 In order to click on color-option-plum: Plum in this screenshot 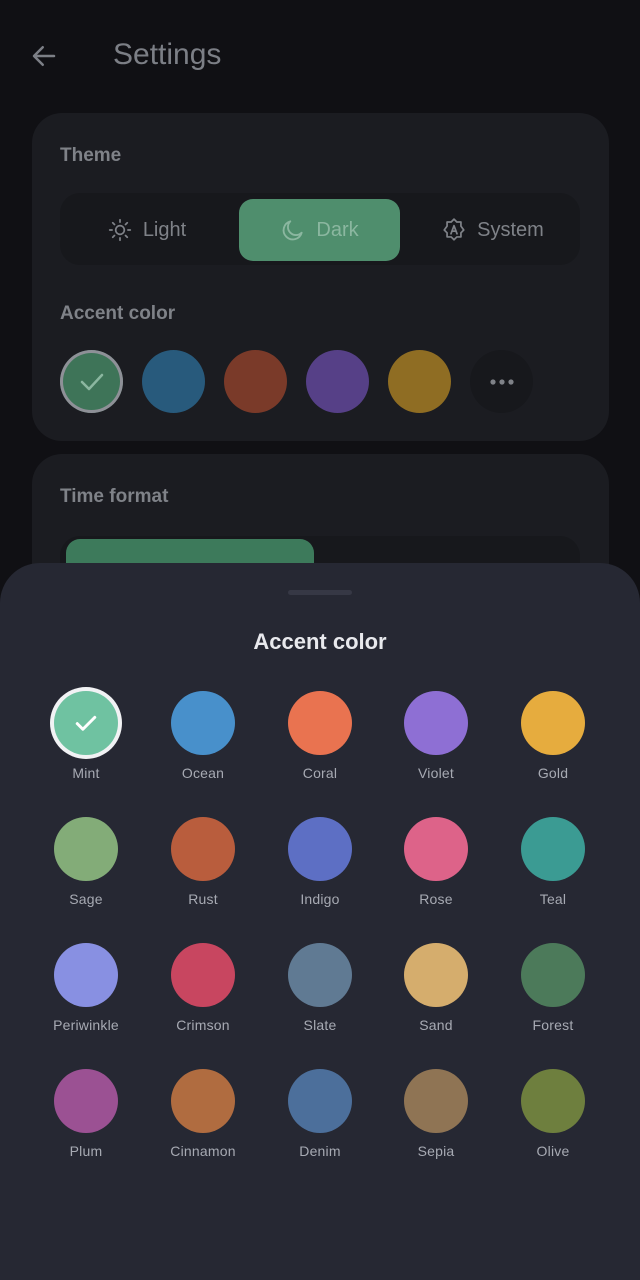, I will do `click(86, 1124)`.